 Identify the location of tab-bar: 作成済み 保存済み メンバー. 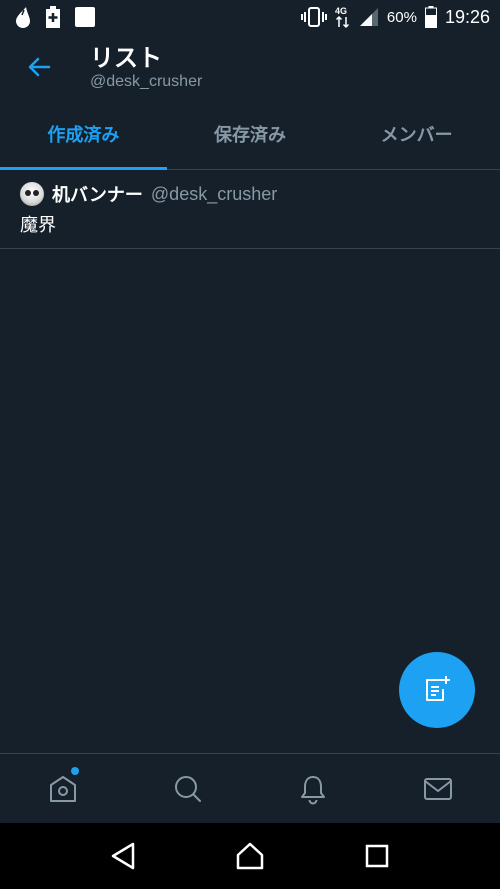
(250, 134).